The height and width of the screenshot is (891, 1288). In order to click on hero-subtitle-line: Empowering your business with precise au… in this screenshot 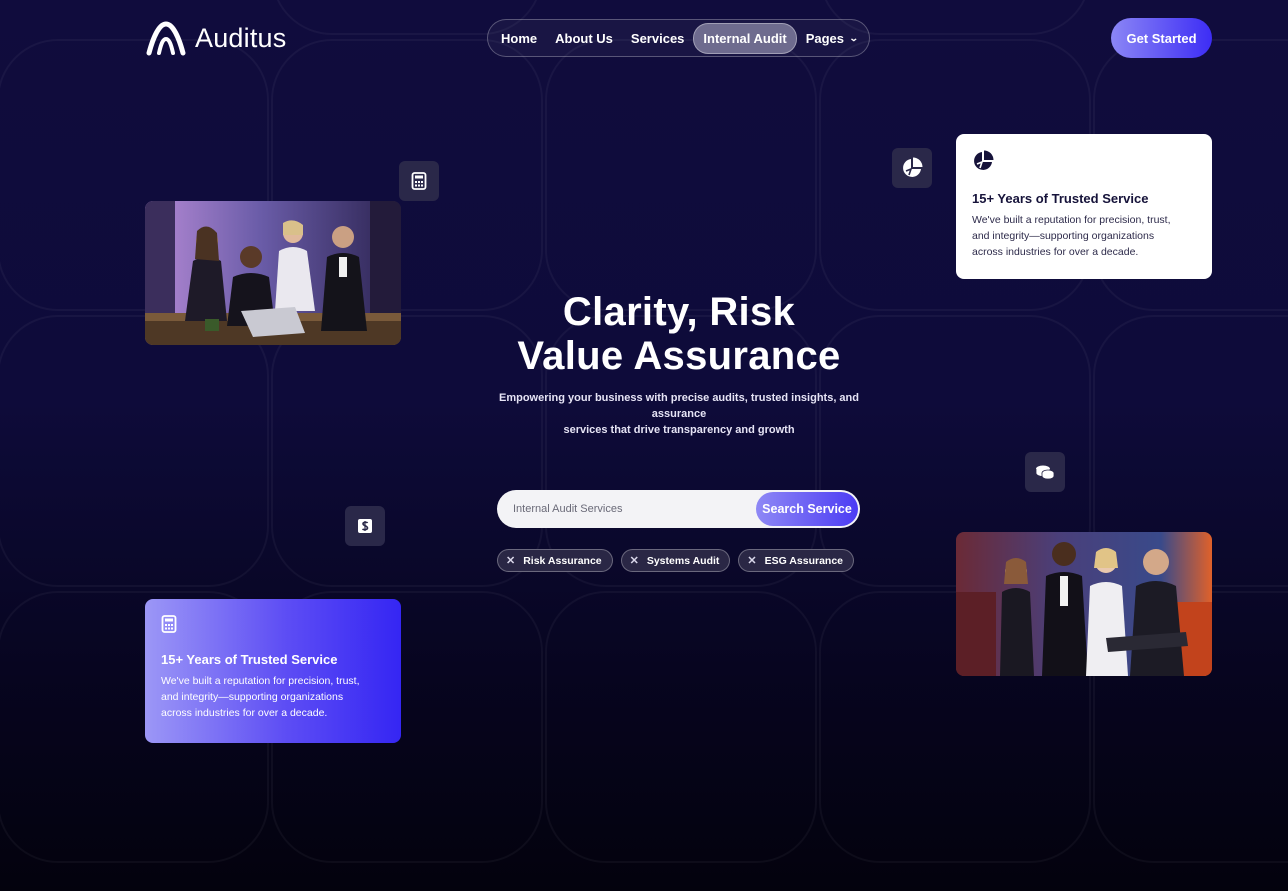, I will do `click(678, 406)`.